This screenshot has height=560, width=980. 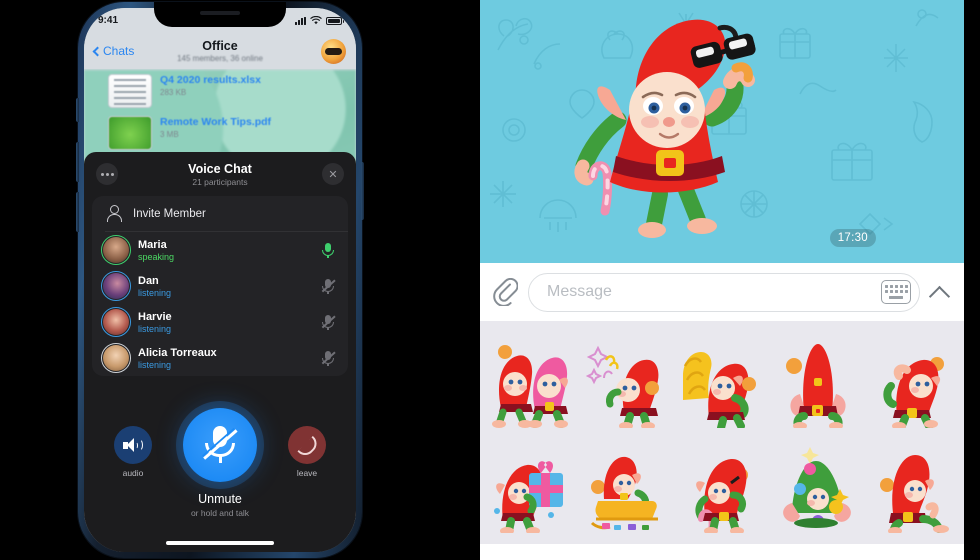 What do you see at coordinates (333, 51) in the screenshot?
I see `group-avatar` at bounding box center [333, 51].